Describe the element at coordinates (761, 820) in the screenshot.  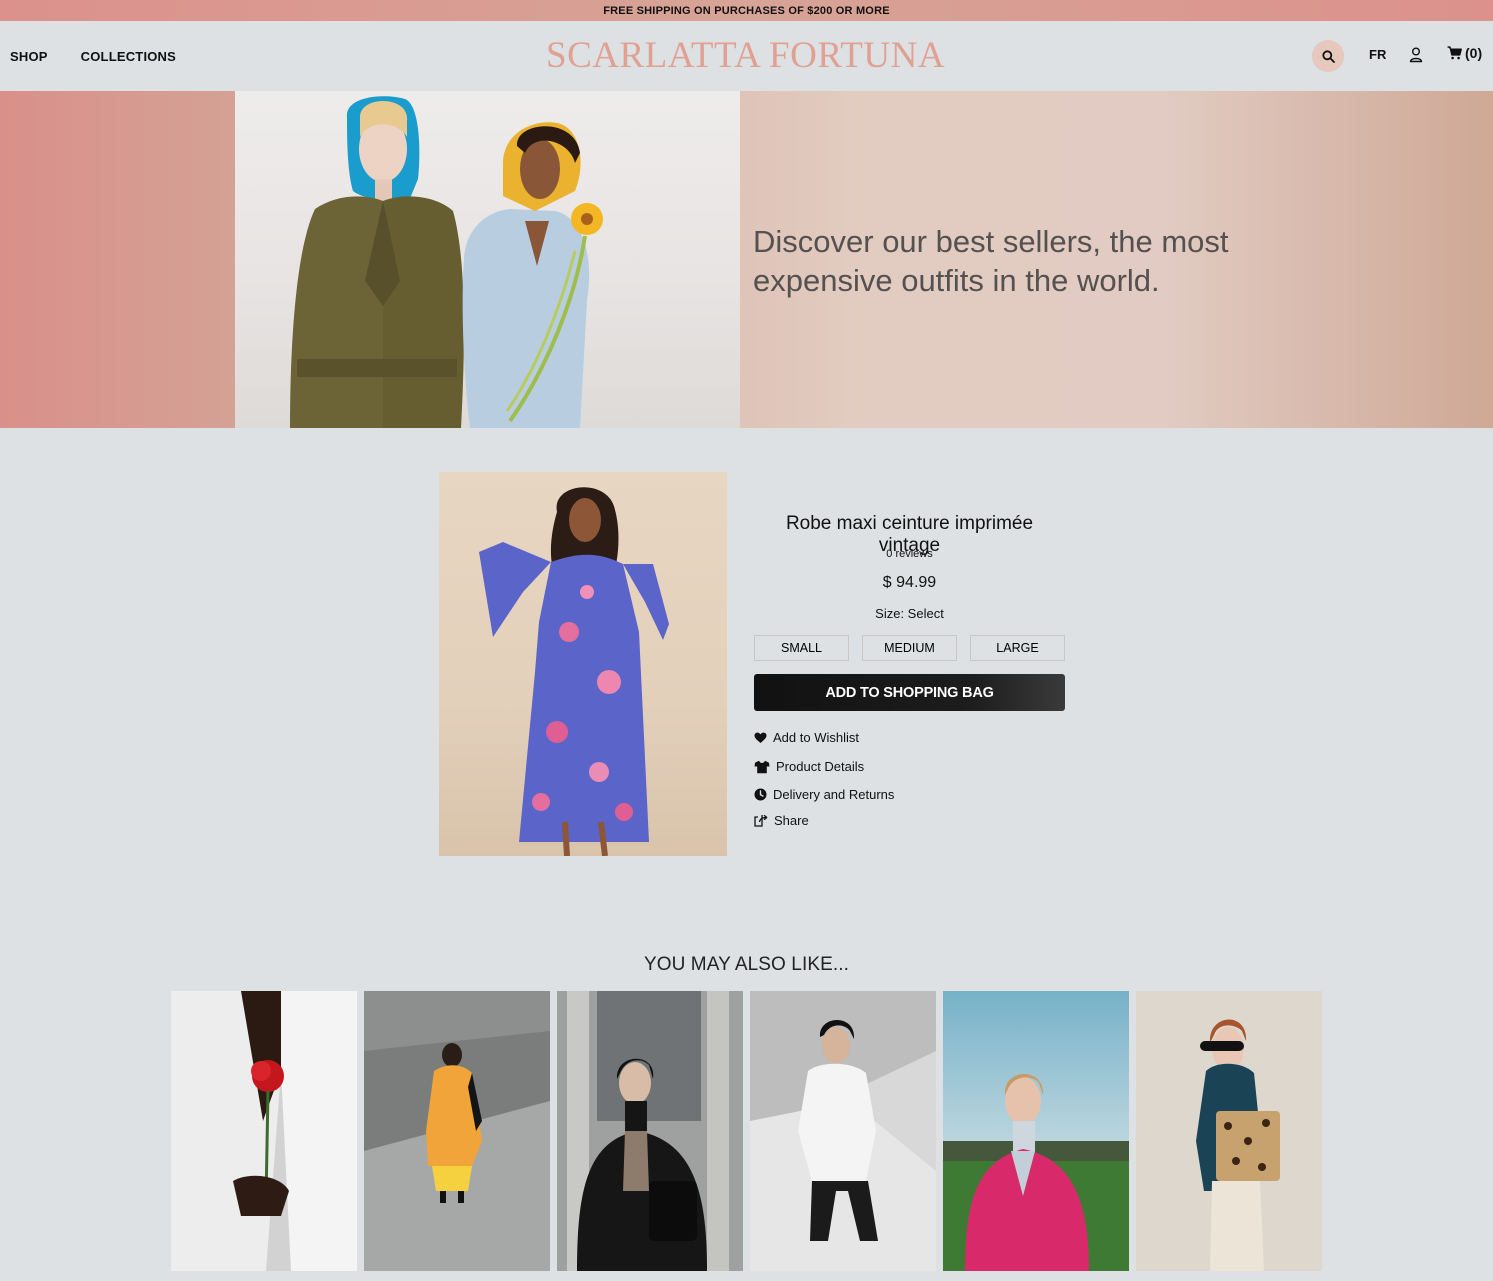
I see `share-icon` at that location.